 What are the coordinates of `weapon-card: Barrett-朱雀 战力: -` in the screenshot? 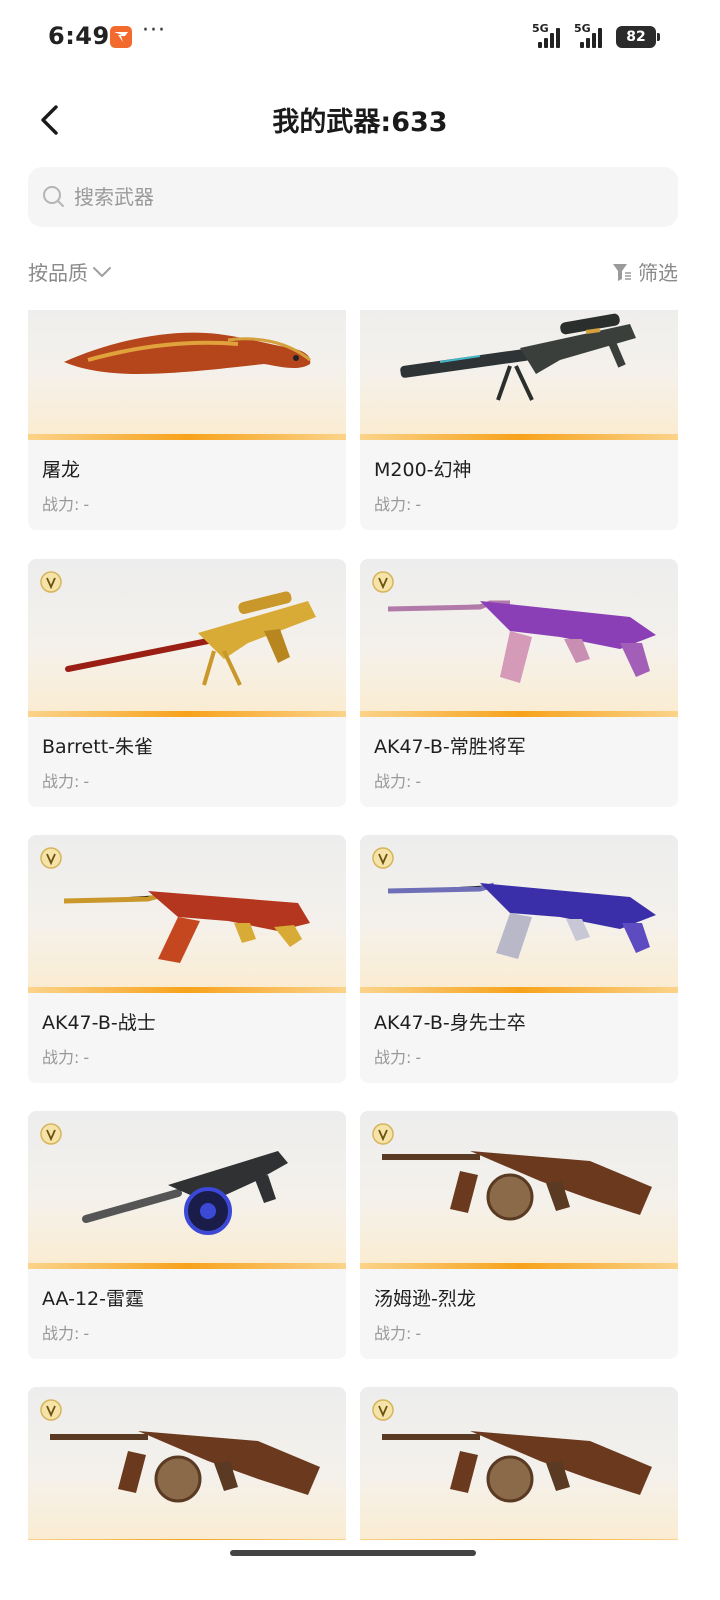 It's located at (187, 683).